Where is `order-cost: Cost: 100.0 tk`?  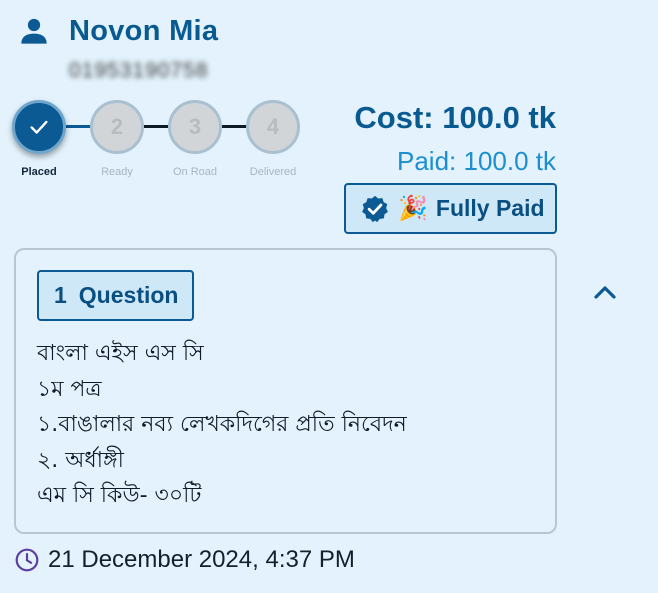 order-cost: Cost: 100.0 tk is located at coordinates (455, 117).